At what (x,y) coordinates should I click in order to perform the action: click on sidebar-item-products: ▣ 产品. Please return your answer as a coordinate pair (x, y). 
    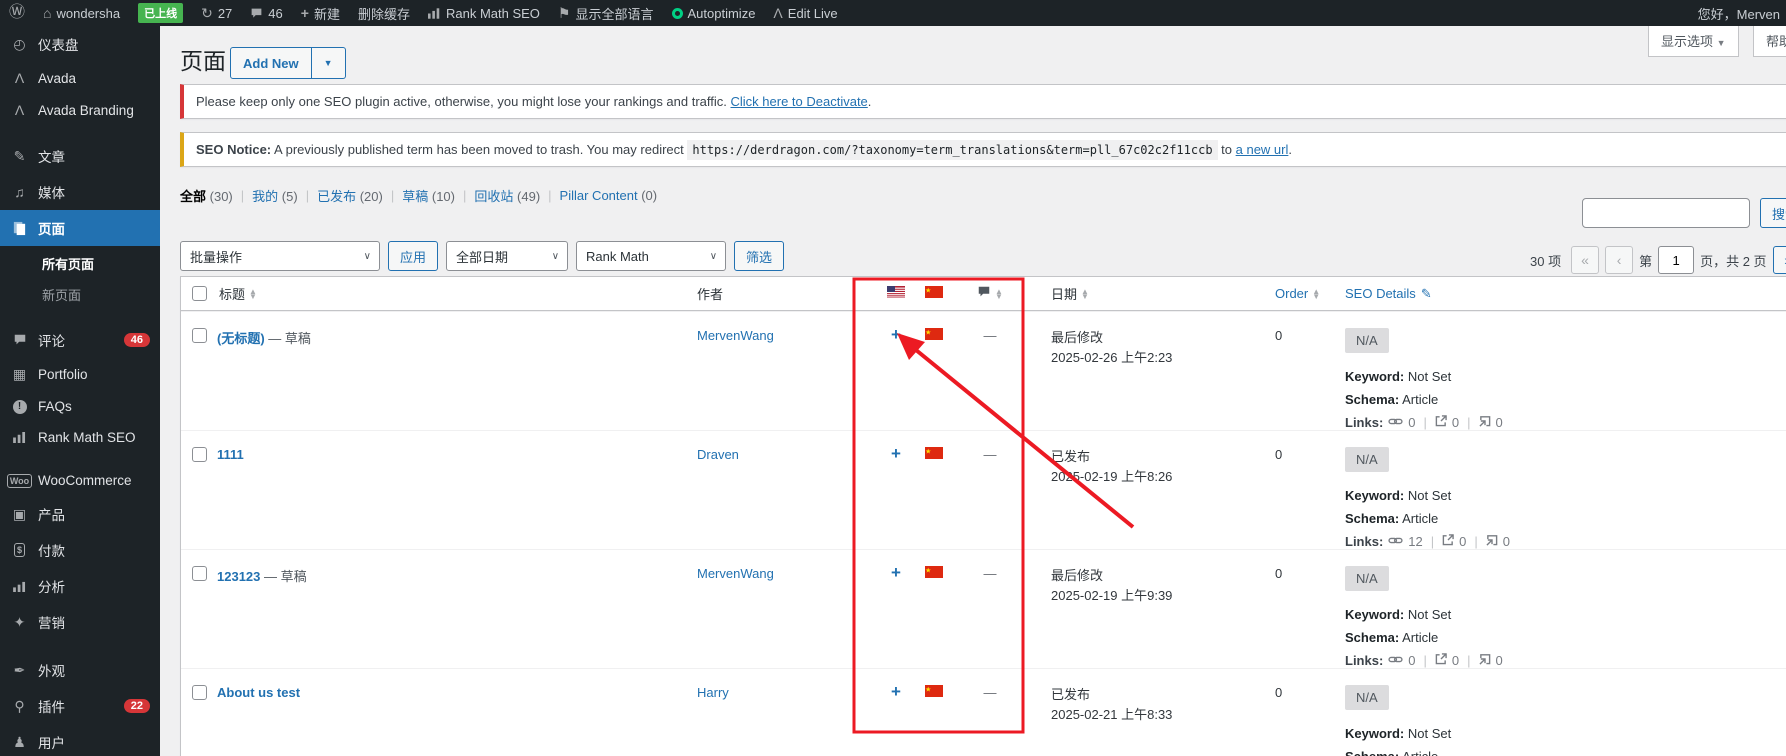
    Looking at the image, I should click on (80, 514).